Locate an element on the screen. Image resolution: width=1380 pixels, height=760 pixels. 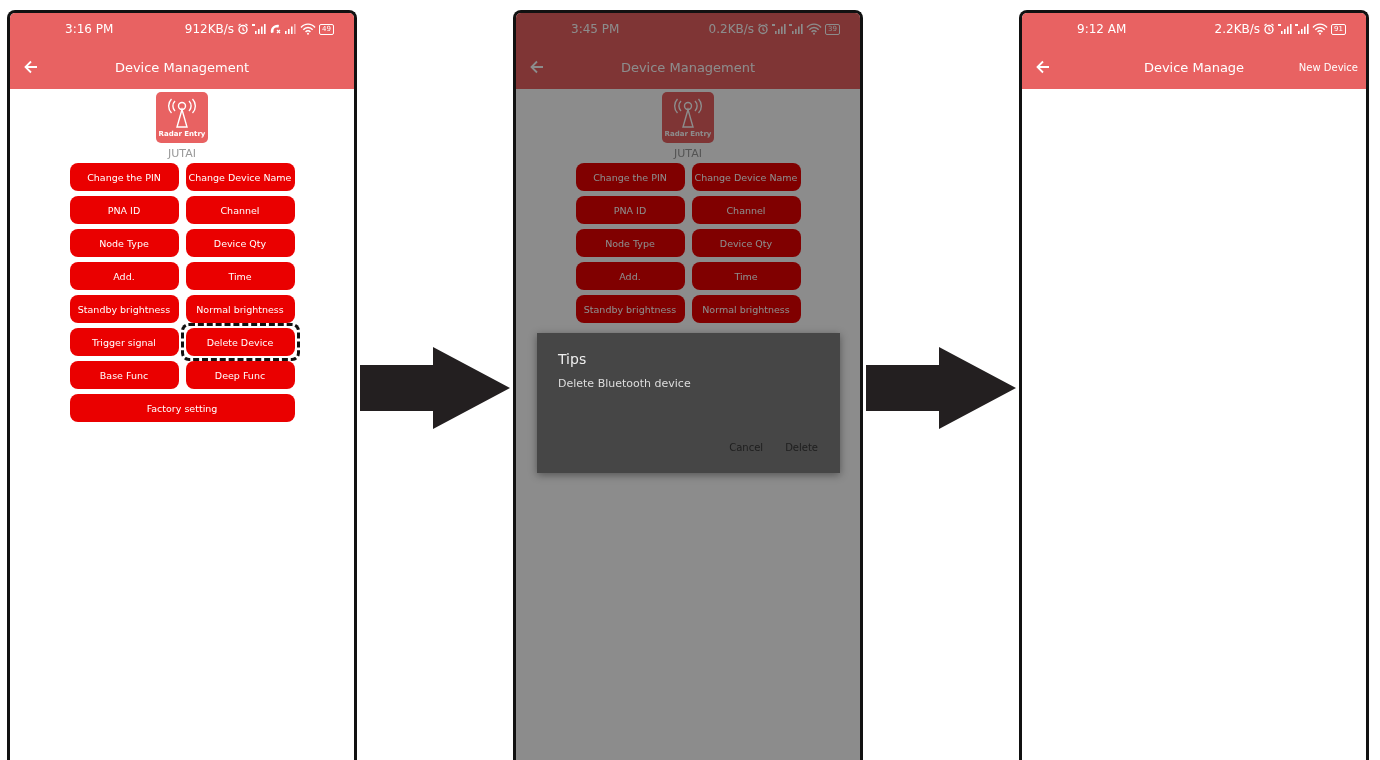
function-button: Trigger signal is located at coordinates (124, 342).